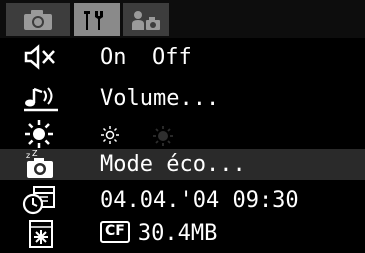  I want to click on mute-option-off: Off, so click(172, 57).